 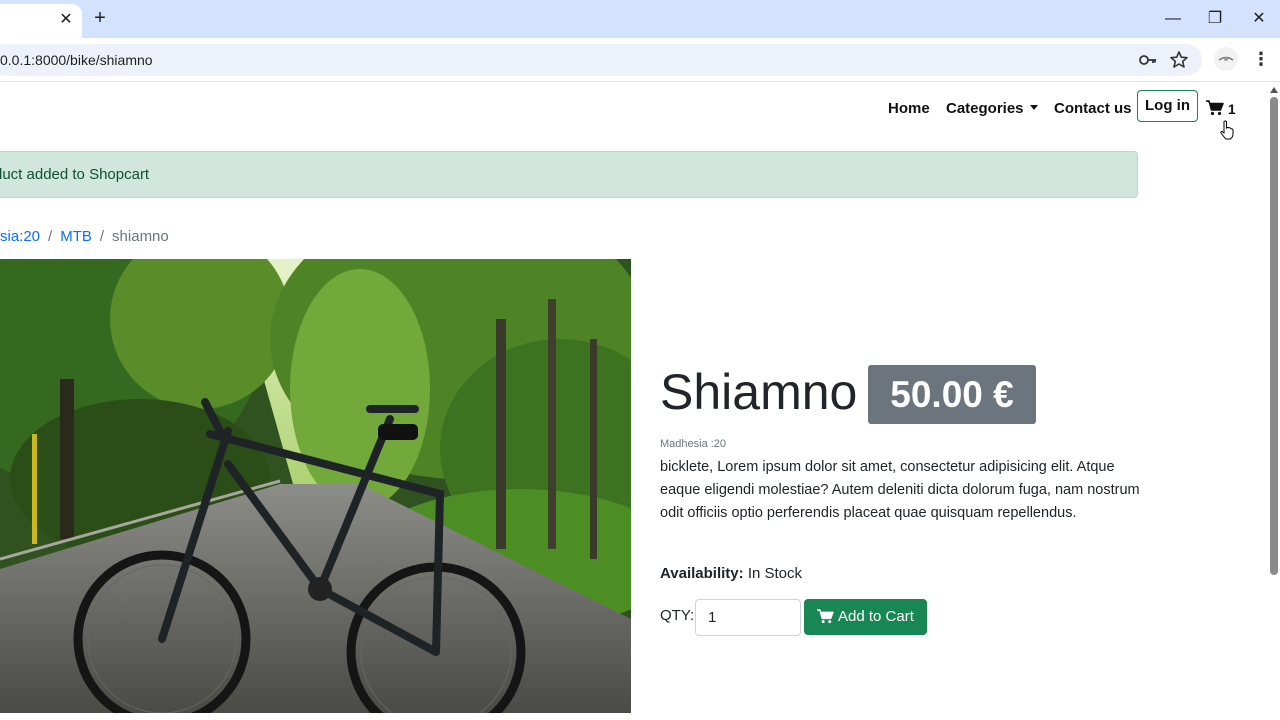 What do you see at coordinates (775, 573) in the screenshot?
I see `availability-value: In Stock` at bounding box center [775, 573].